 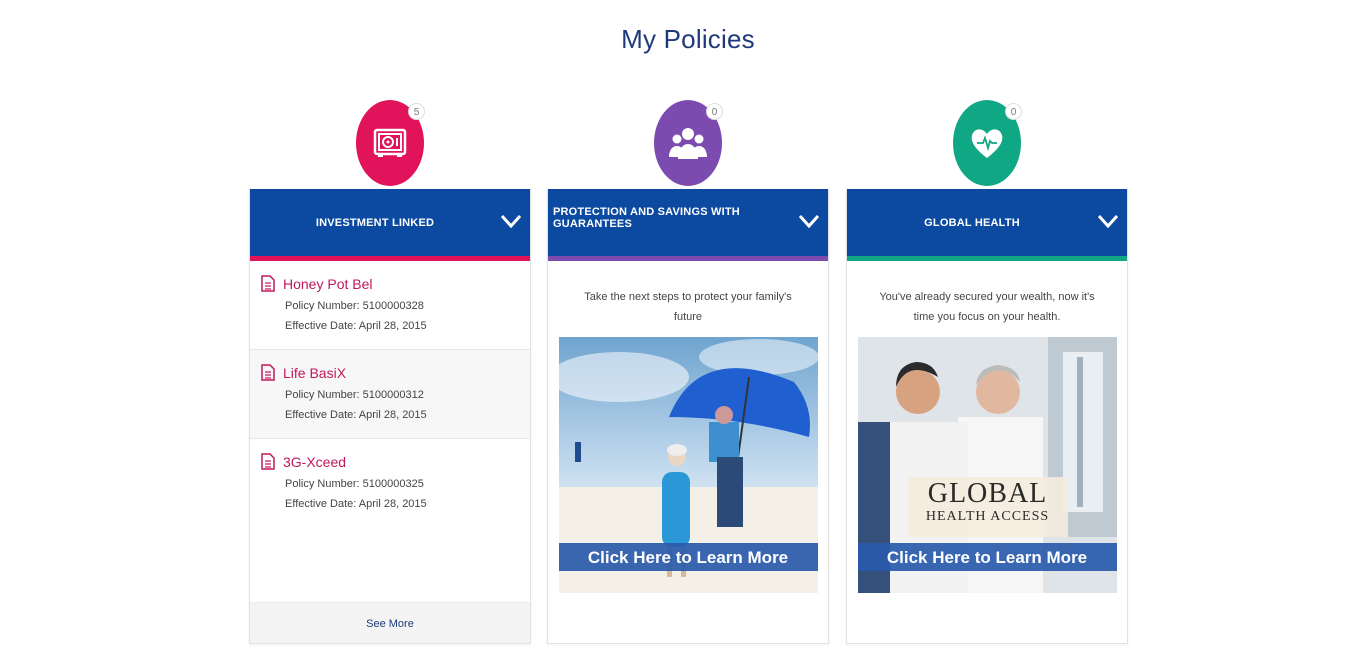 What do you see at coordinates (987, 142) in the screenshot?
I see `health-category-icon-wrap: 0` at bounding box center [987, 142].